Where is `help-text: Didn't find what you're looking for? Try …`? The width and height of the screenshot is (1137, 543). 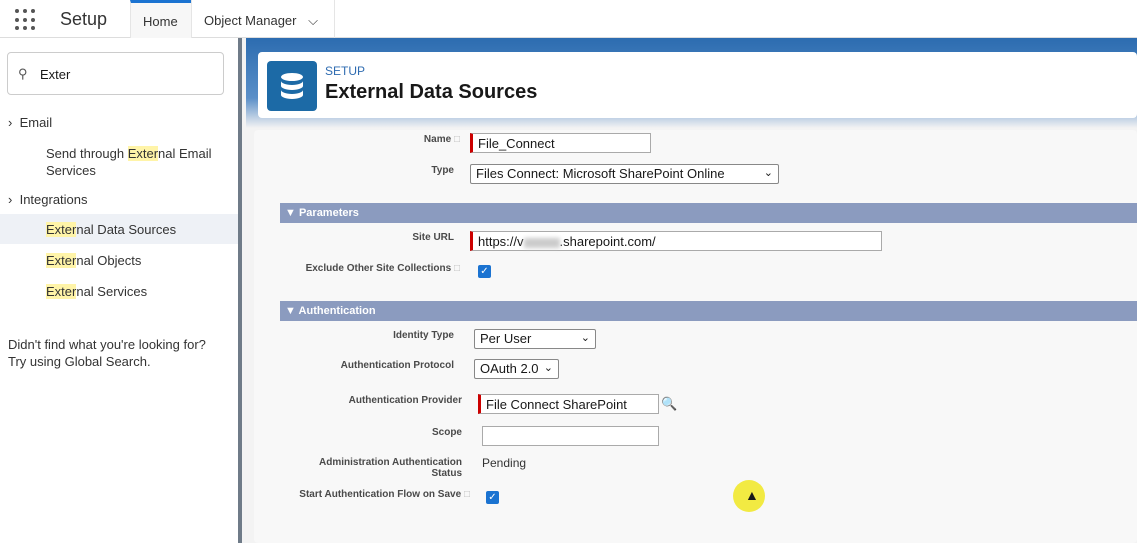 help-text: Didn't find what you're looking for? Try … is located at coordinates (107, 353).